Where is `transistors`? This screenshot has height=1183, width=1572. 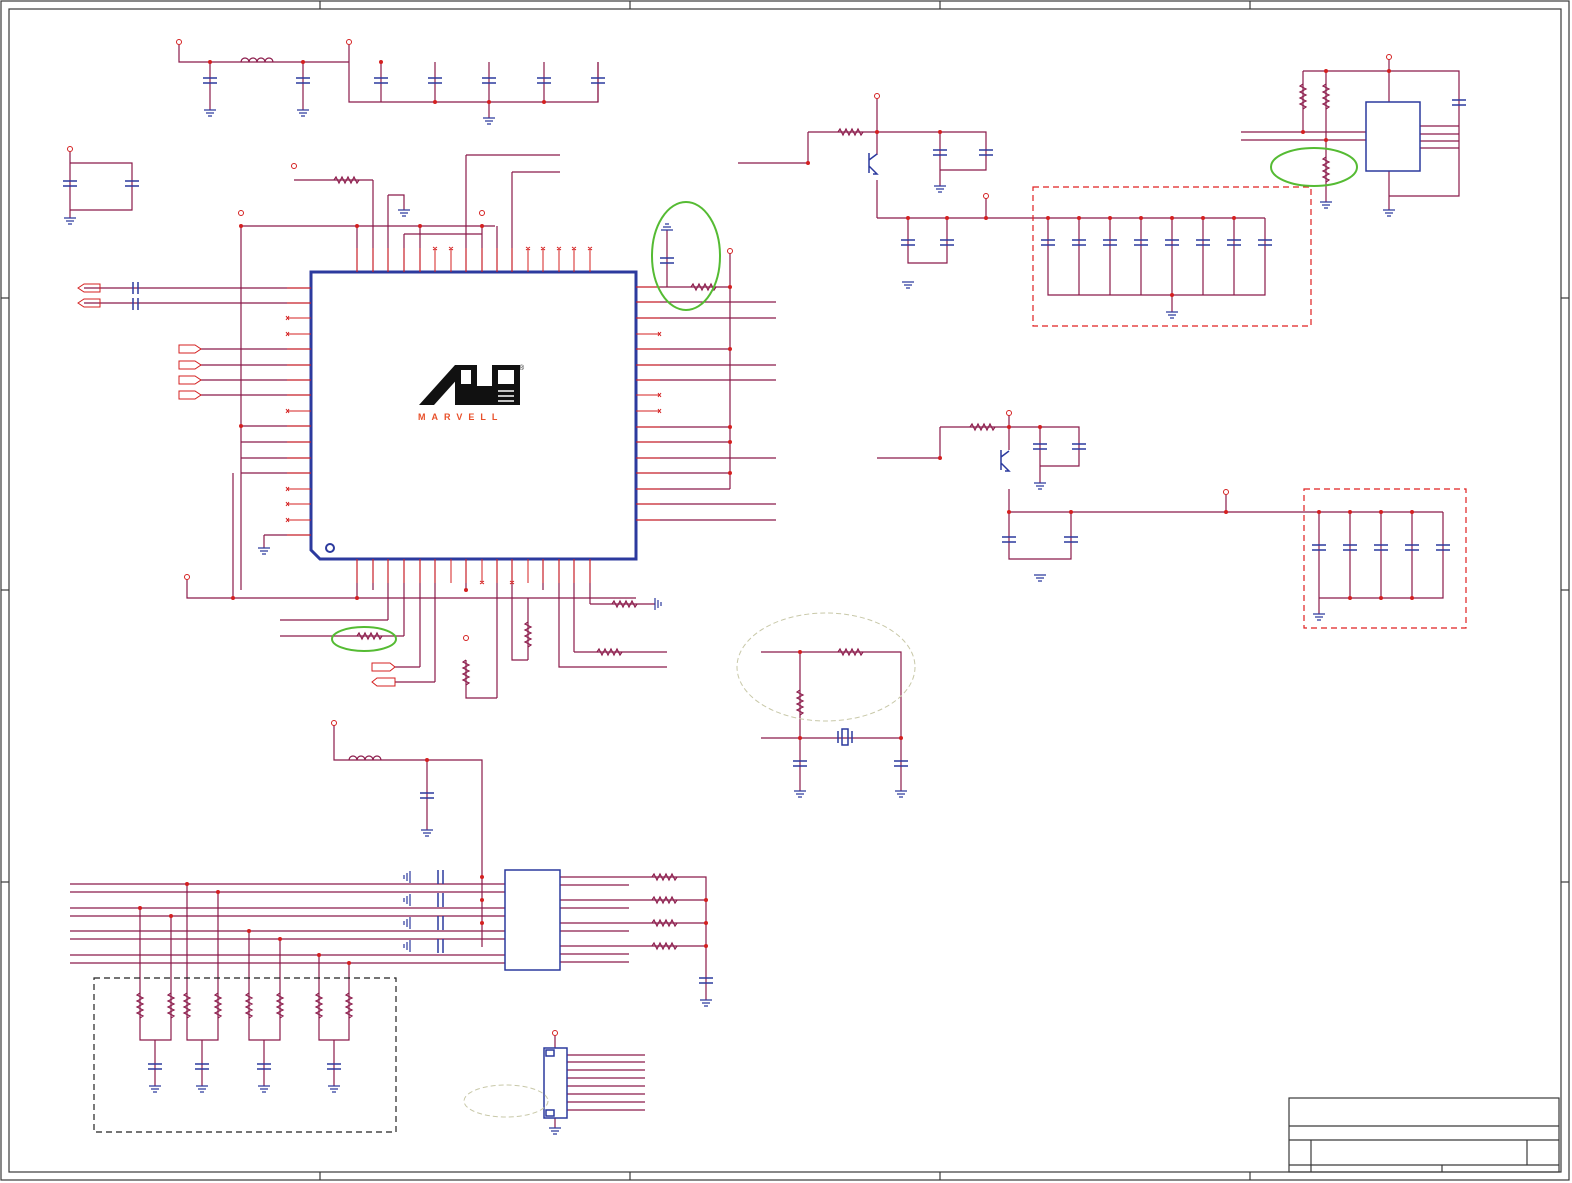
transistors is located at coordinates (939, 312).